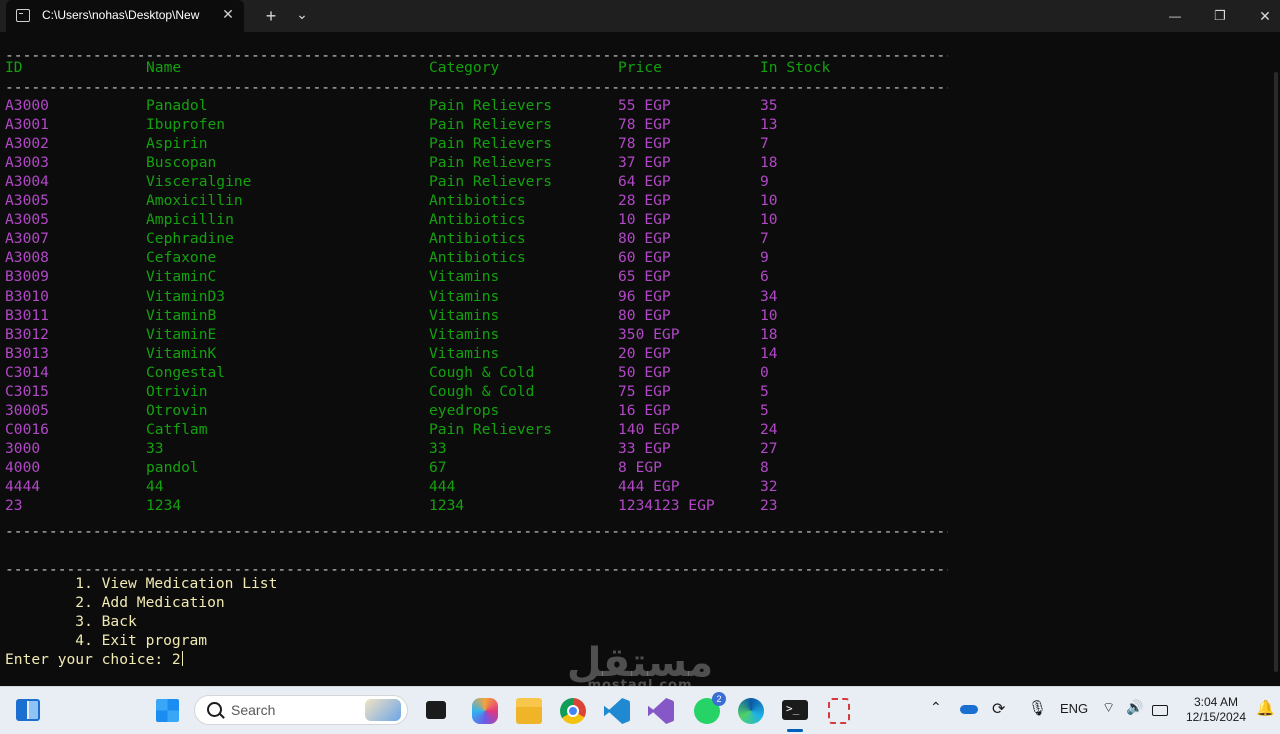 The height and width of the screenshot is (734, 1280). Describe the element at coordinates (194, 201) in the screenshot. I see `cell-name: Amoxicillin` at that location.